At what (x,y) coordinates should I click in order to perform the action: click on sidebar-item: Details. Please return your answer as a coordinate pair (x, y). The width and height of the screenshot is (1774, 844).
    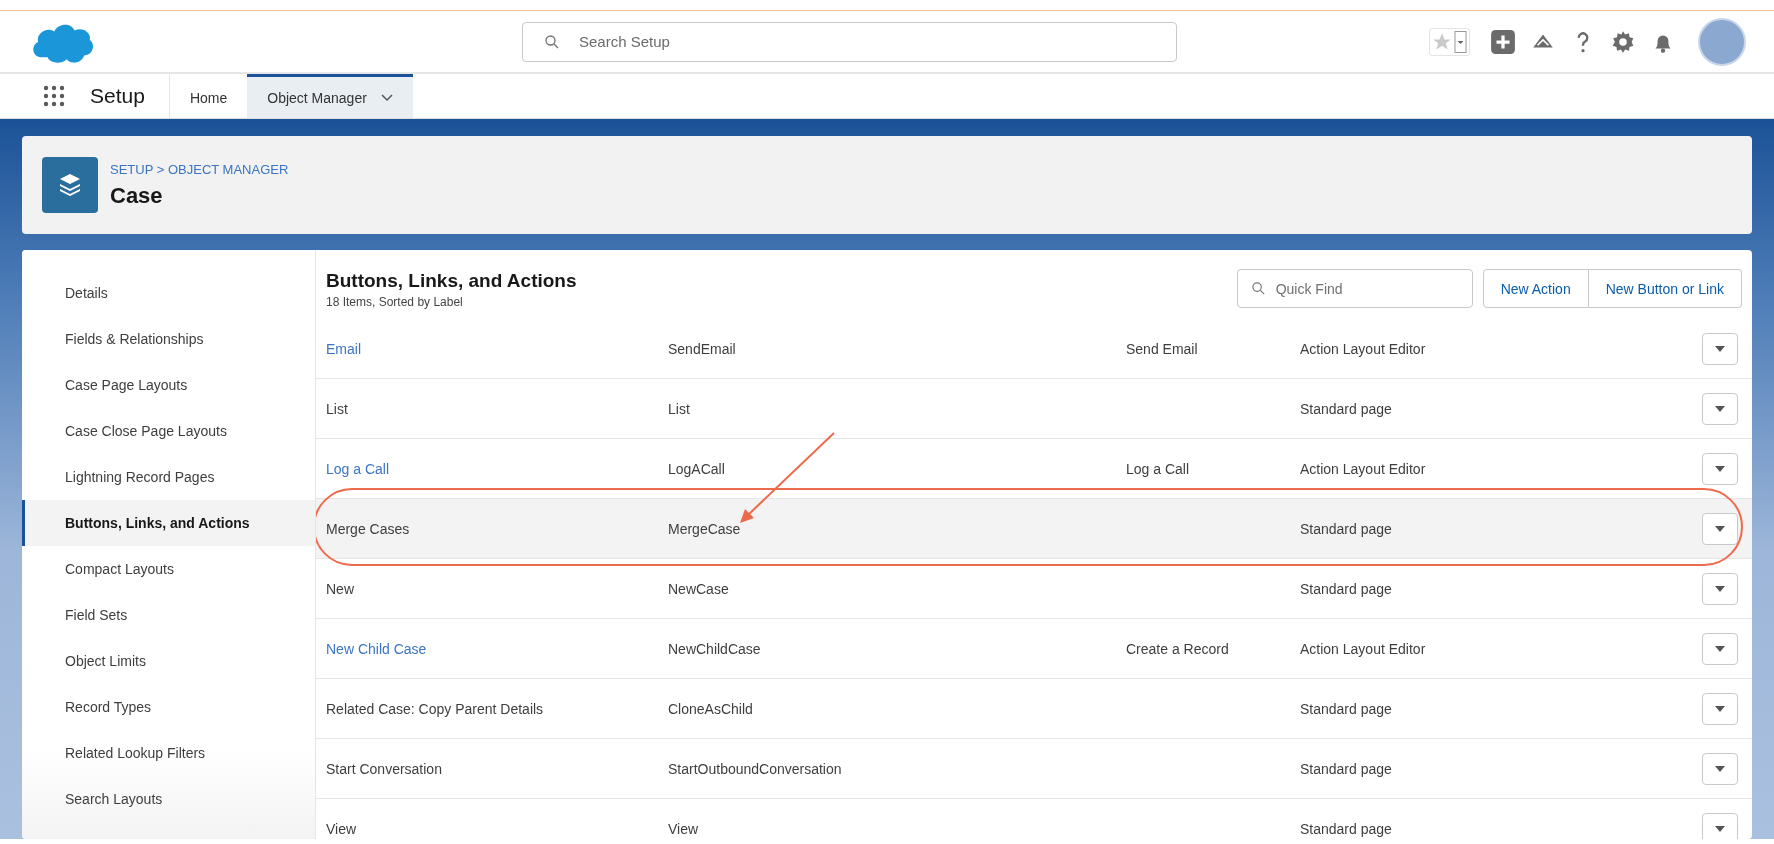
    Looking at the image, I should click on (168, 293).